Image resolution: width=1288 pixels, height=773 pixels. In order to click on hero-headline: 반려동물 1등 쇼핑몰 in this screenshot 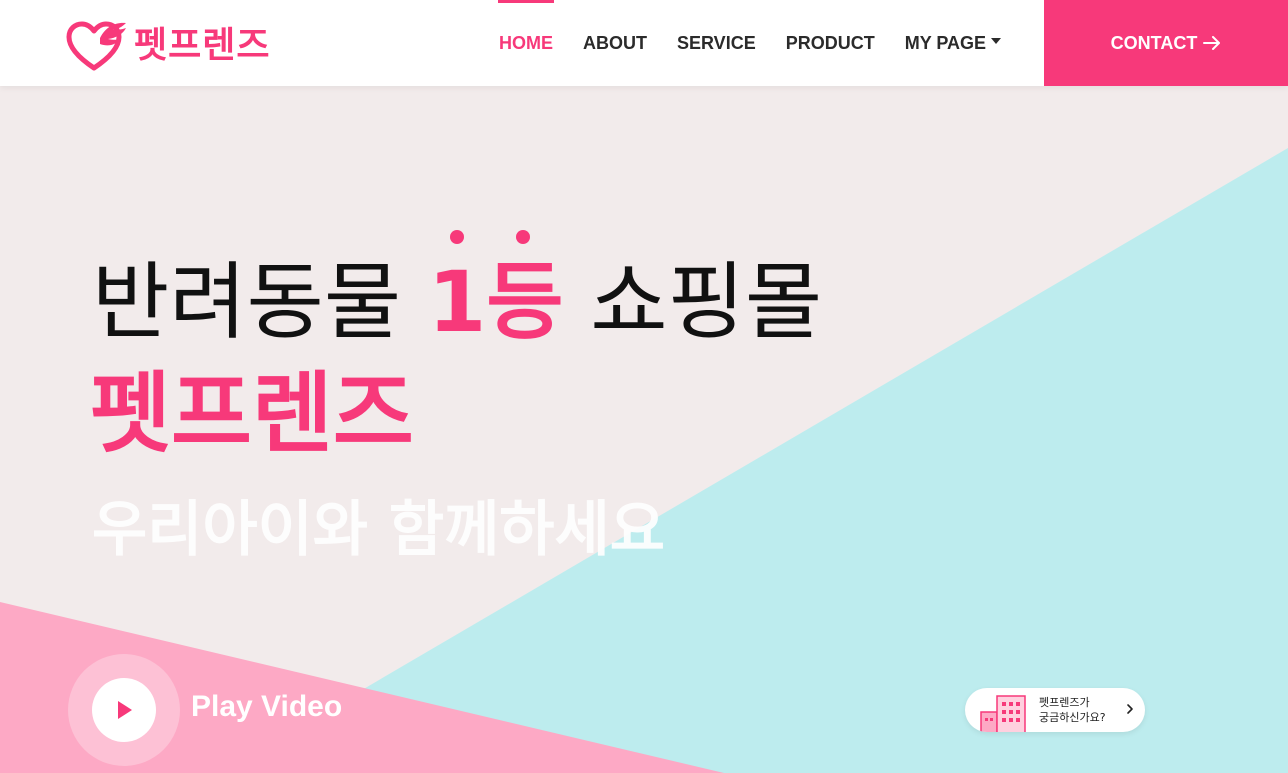, I will do `click(457, 291)`.